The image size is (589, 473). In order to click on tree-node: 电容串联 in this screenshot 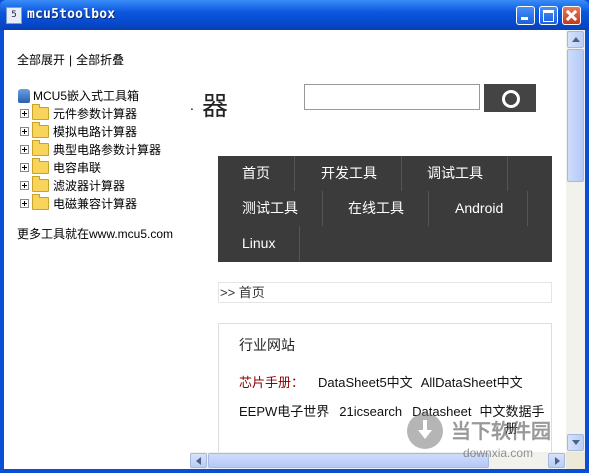, I will do `click(61, 166)`.